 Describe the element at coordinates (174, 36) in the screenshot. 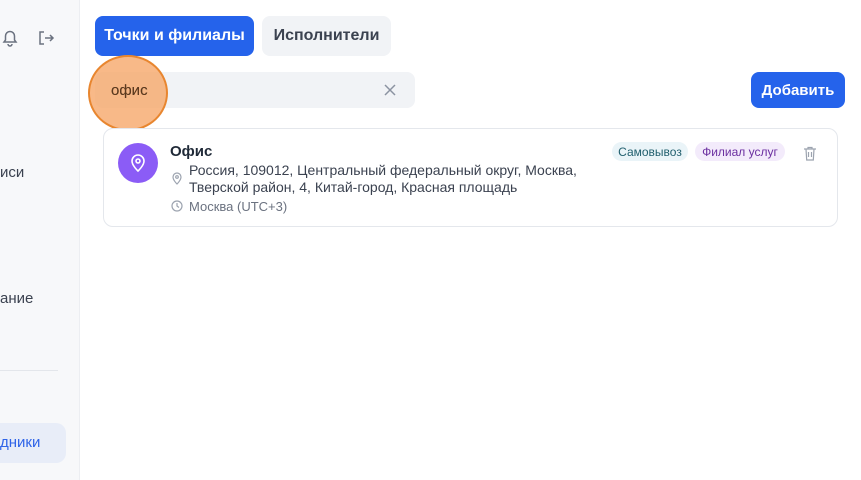

I see `tab-points-and-branches: Точки и филиалы` at that location.